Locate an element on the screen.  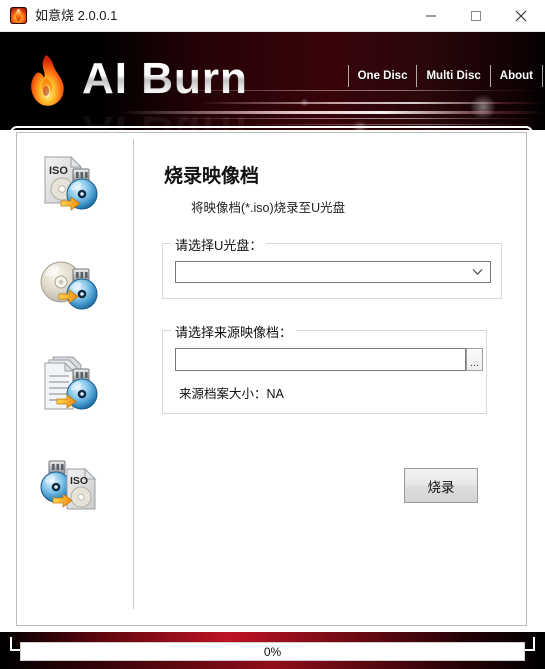
burn-button: 烧录 is located at coordinates (441, 485).